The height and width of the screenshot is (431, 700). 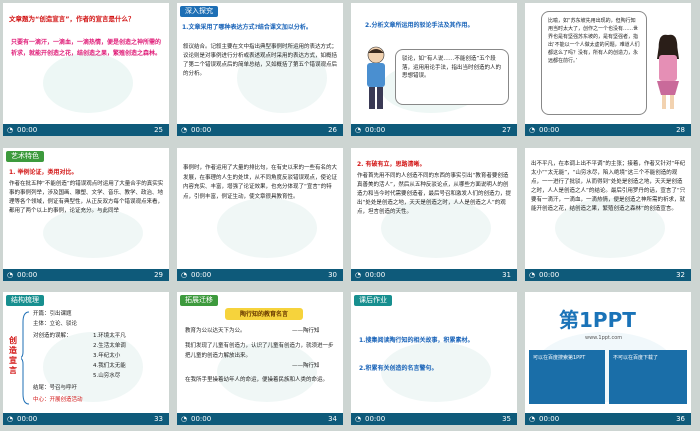 What do you see at coordinates (391, 164) in the screenshot?
I see `slide-heading: 2. 有破有立，思路清晰。` at bounding box center [391, 164].